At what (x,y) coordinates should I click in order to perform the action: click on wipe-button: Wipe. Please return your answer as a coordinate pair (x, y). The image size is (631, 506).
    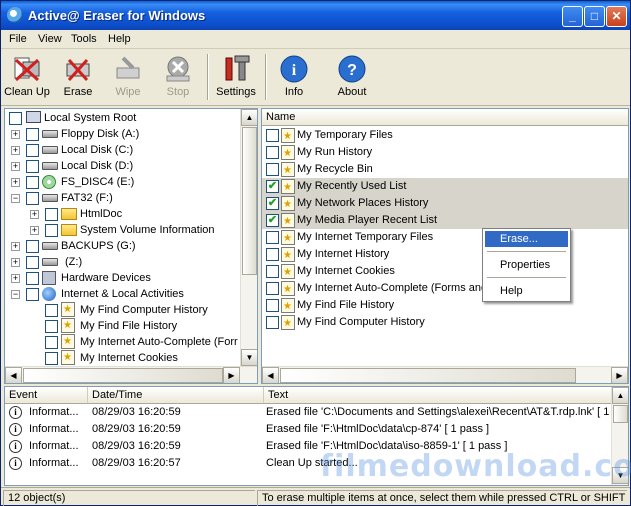
    Looking at the image, I should click on (128, 77).